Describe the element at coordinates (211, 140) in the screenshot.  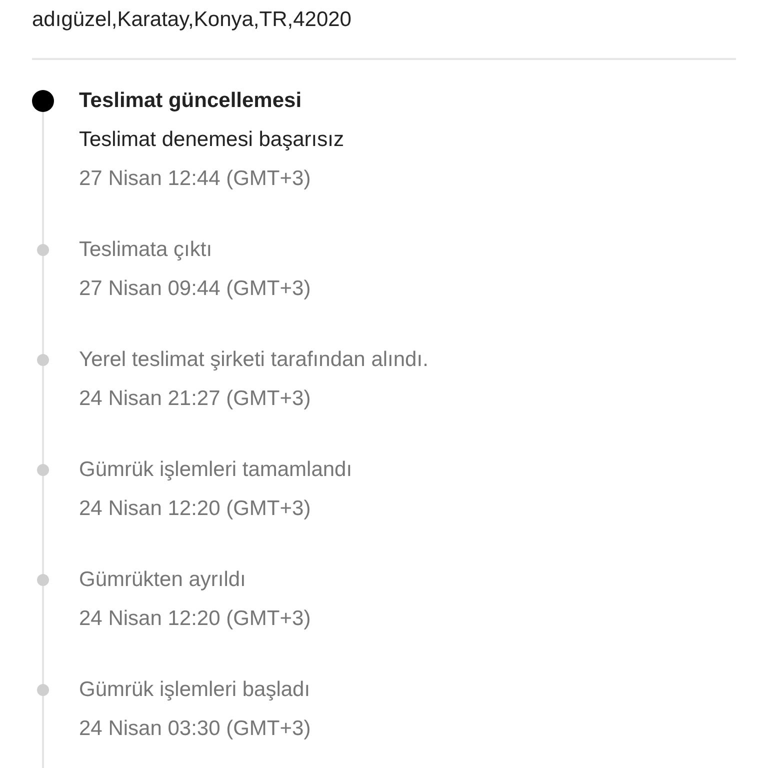
I see `event-detail: Teslimat denemesi başarısız` at that location.